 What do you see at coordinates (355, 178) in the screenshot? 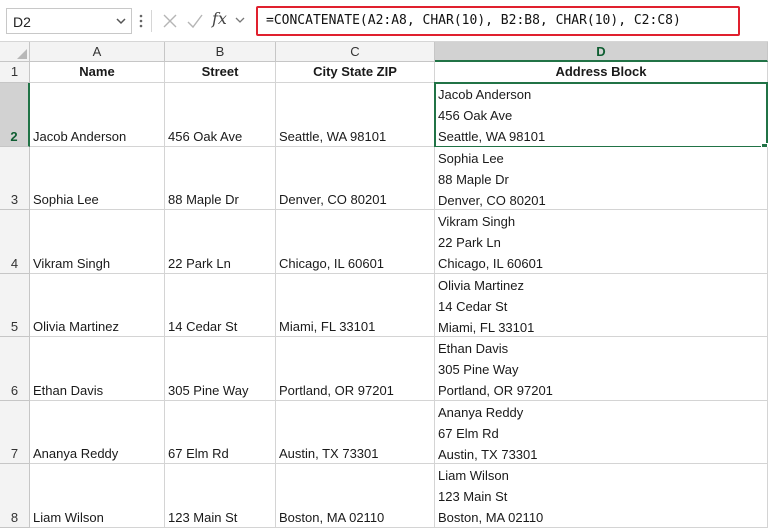
I see `cell-city: Denver, CO 80201` at bounding box center [355, 178].